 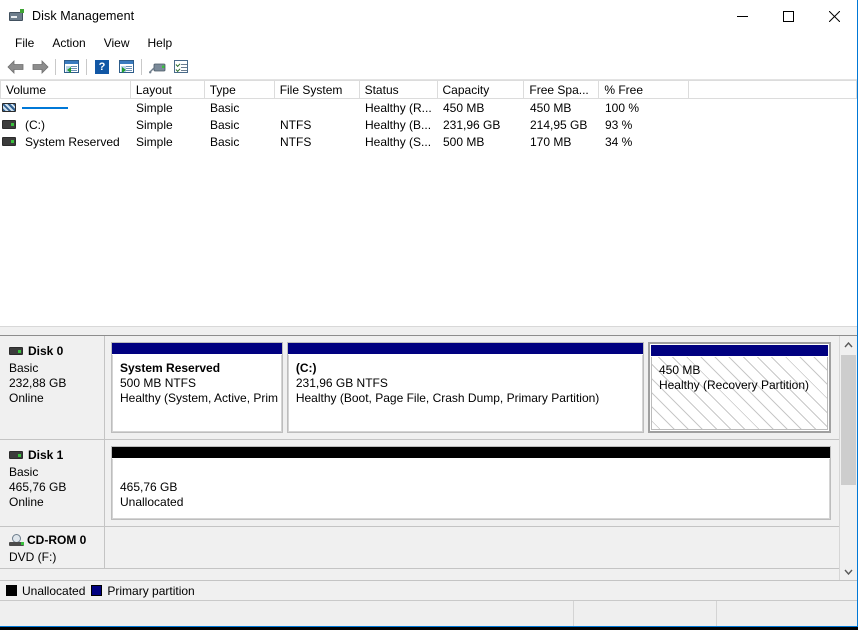 I want to click on volume-filesystem-cell, so click(x=317, y=107).